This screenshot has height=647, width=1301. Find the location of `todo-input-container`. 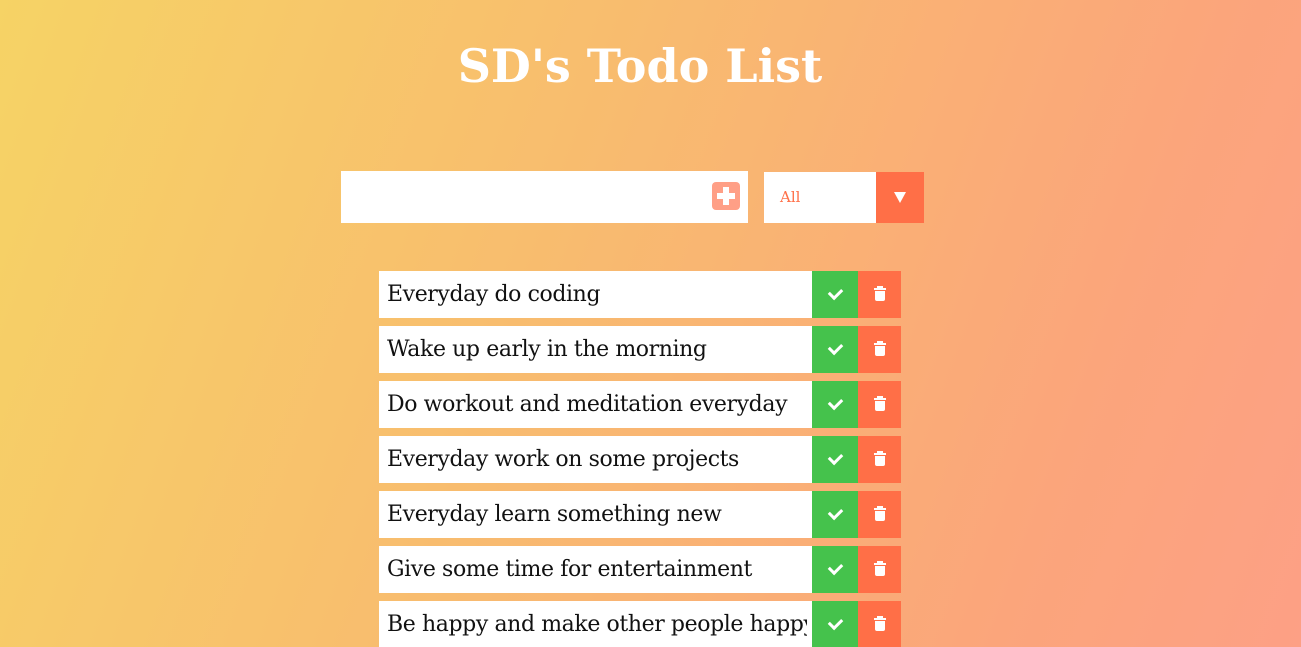

todo-input-container is located at coordinates (544, 197).